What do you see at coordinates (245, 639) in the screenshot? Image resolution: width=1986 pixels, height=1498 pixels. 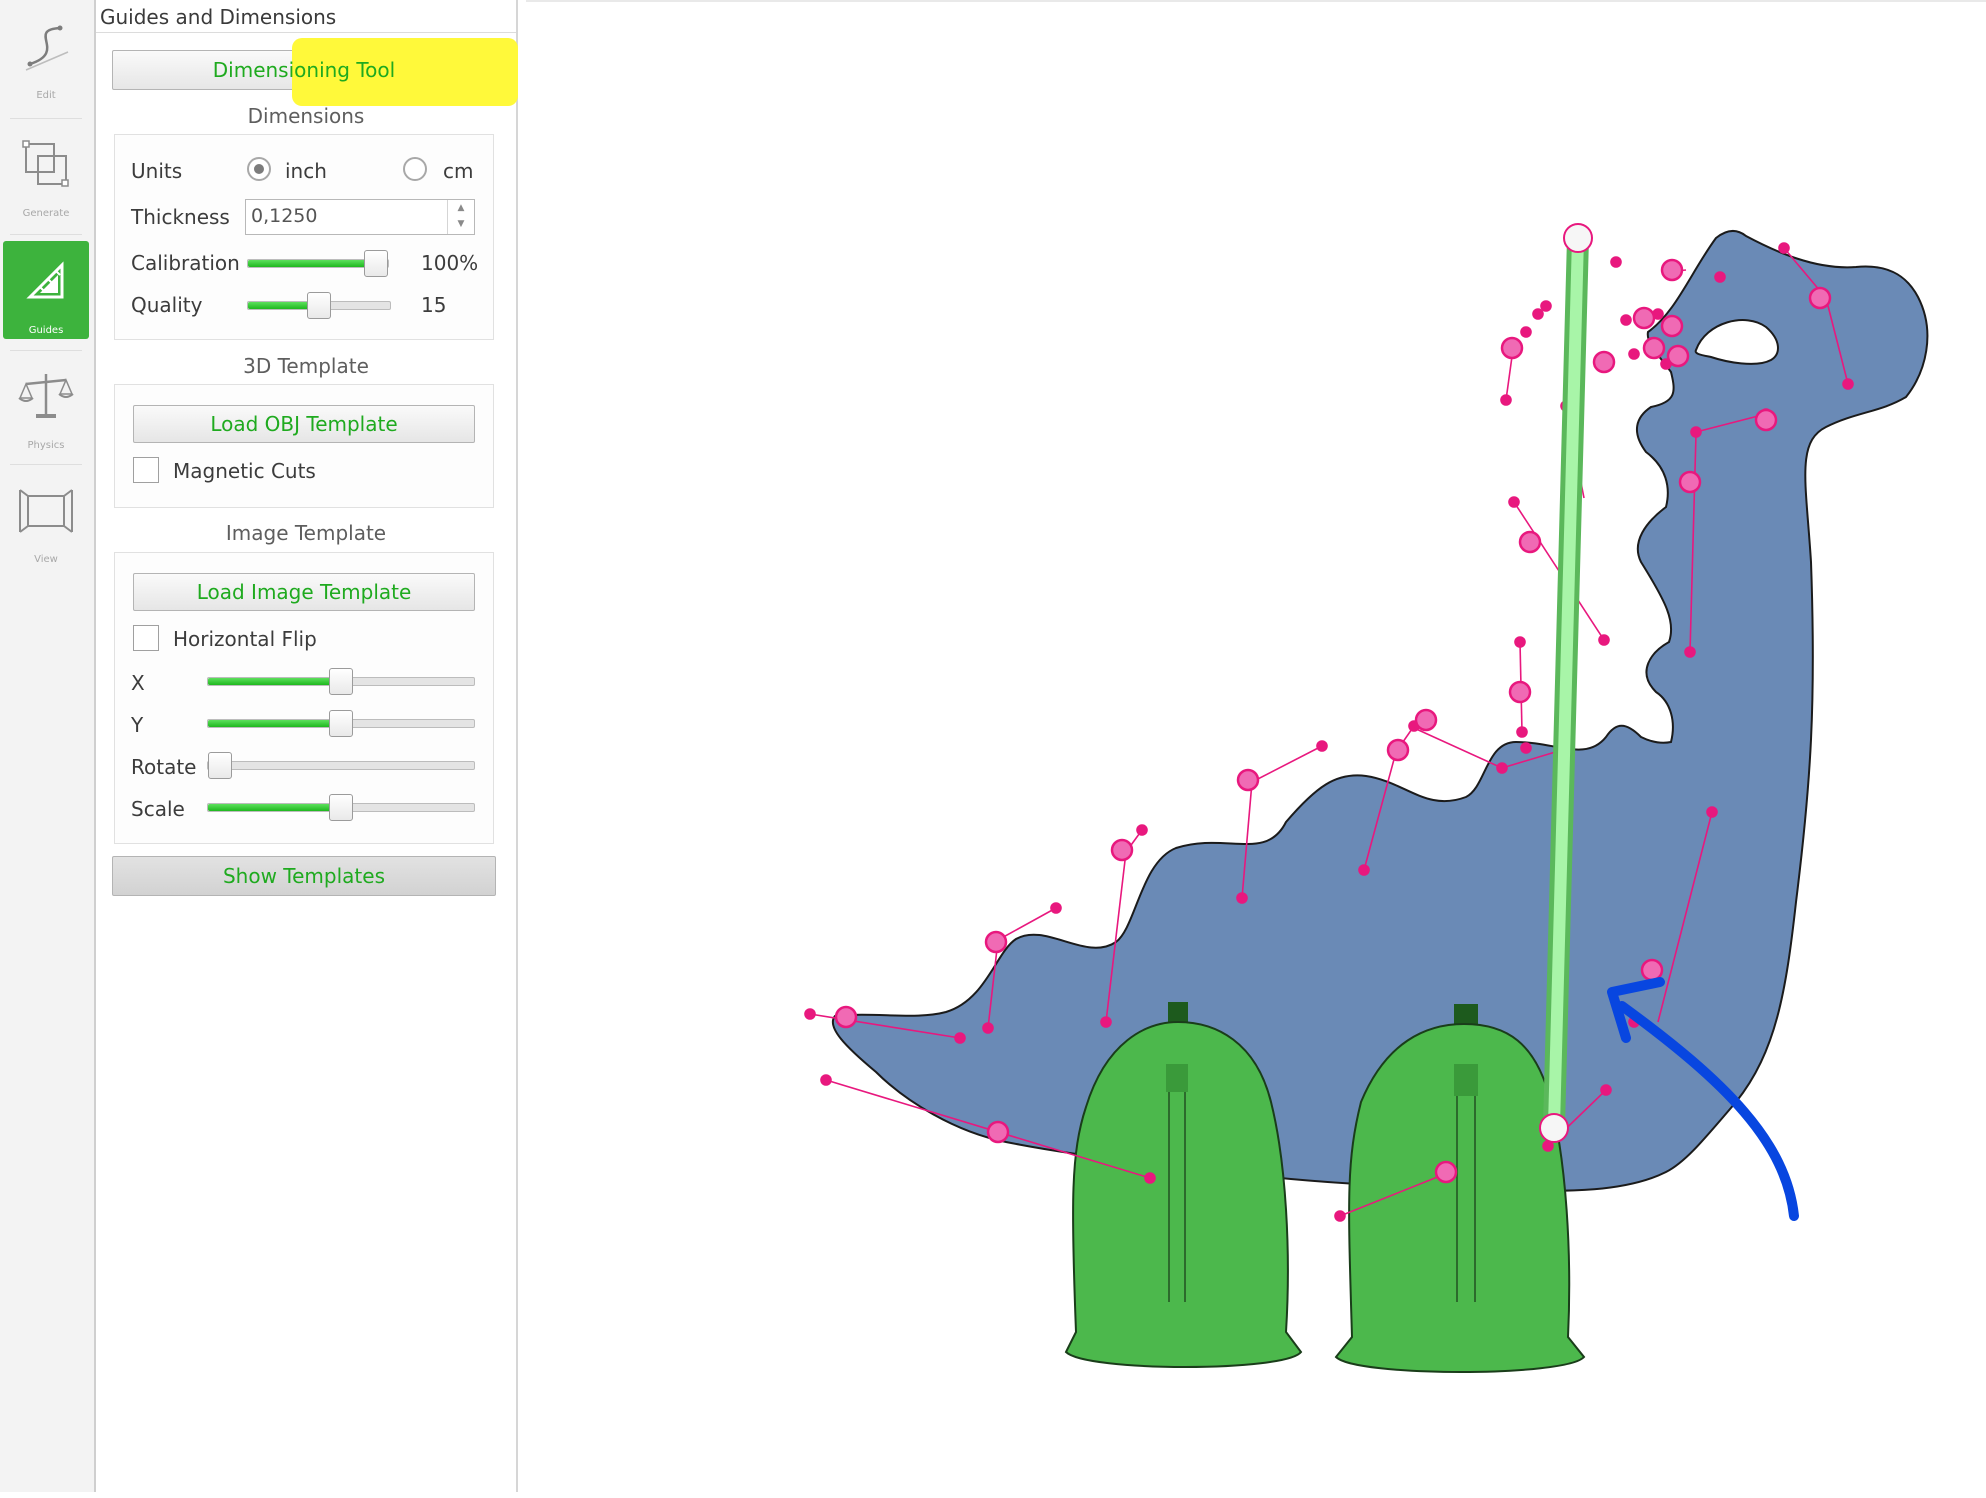 I see `horizontal-flip-label: Horizontal Flip` at bounding box center [245, 639].